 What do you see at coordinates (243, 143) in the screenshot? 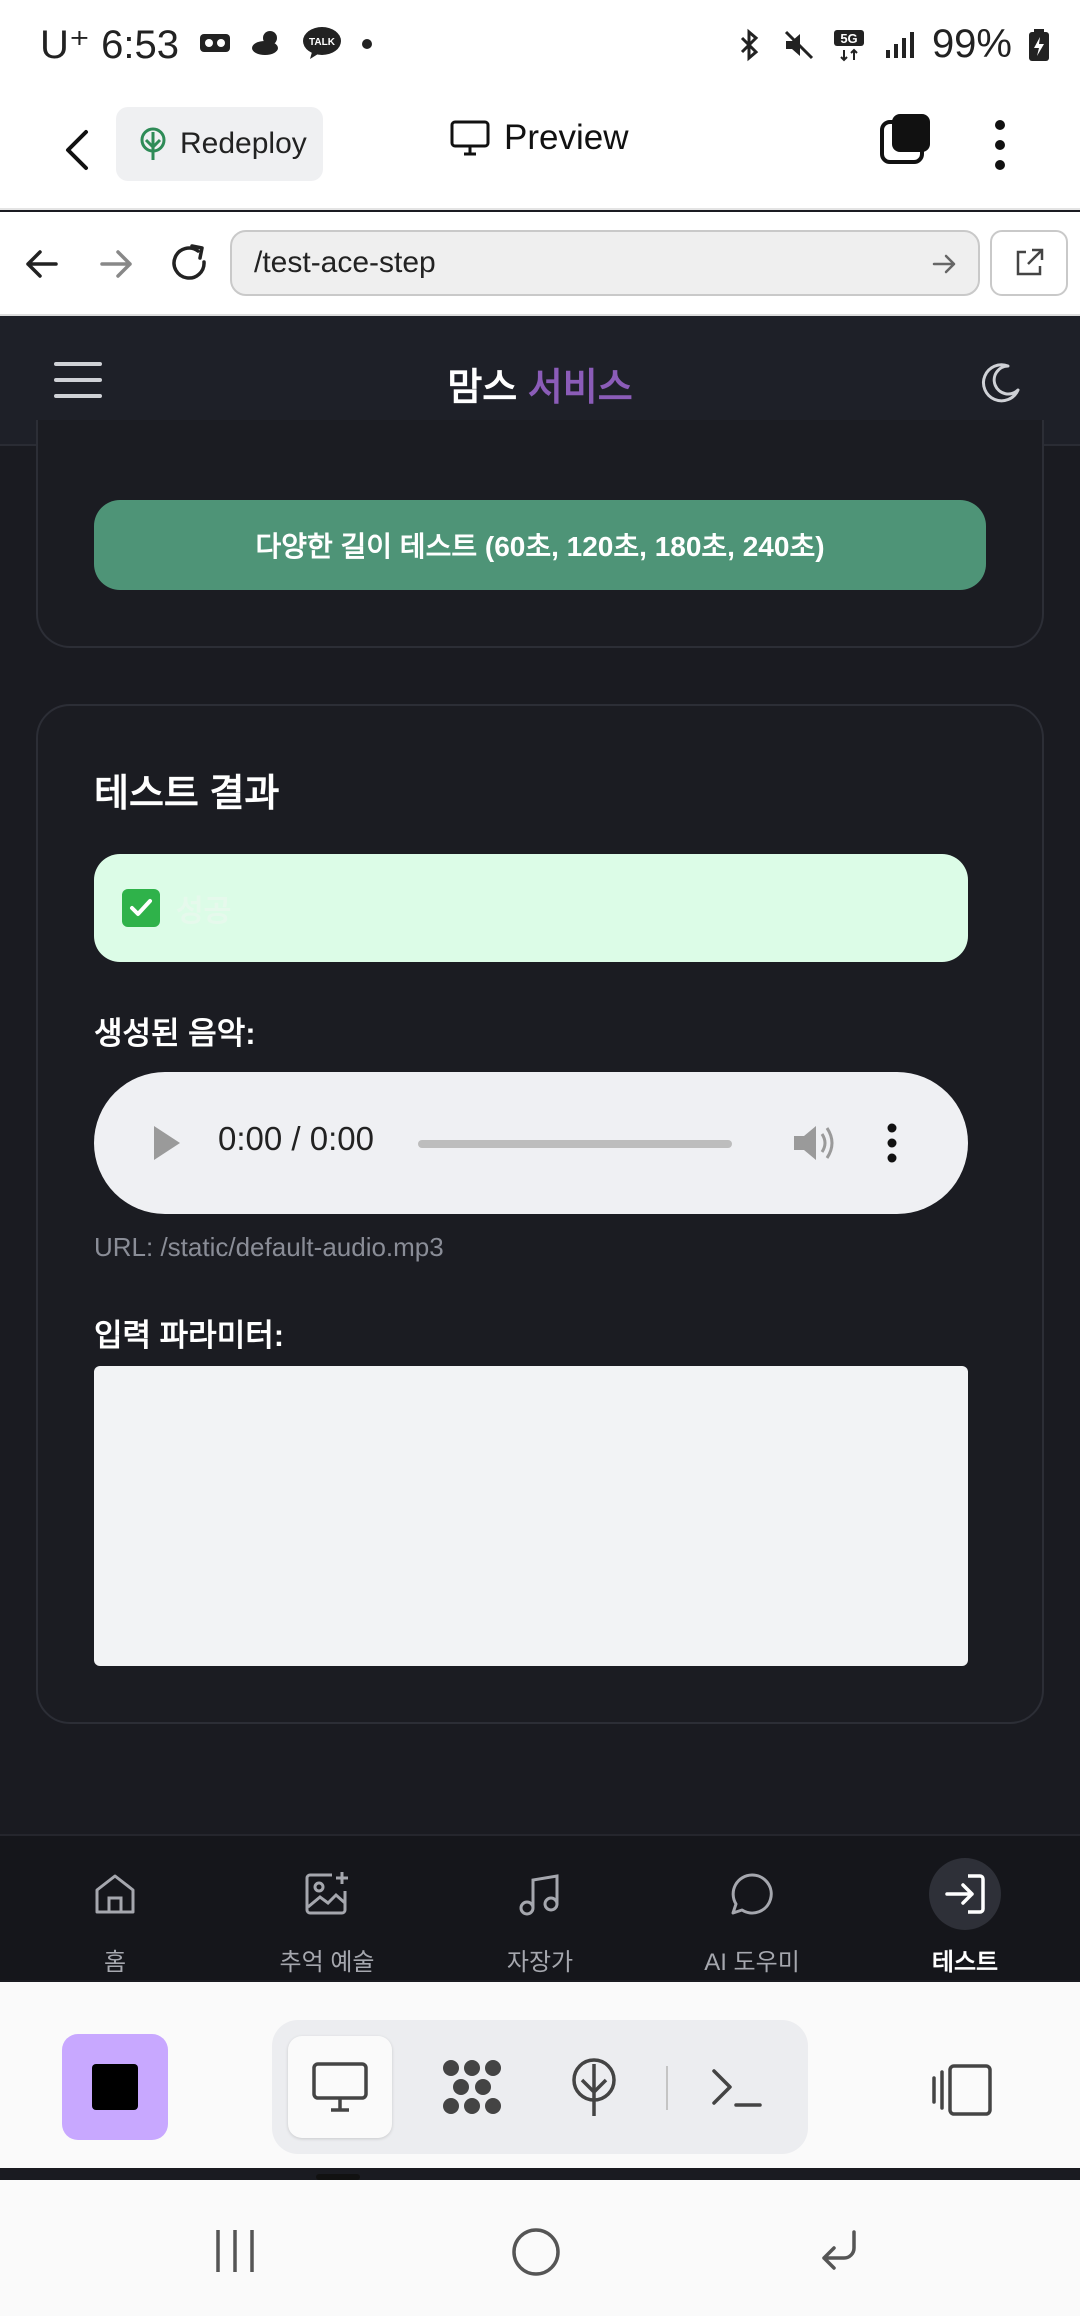
I see `redeploy-label: Redeploy` at bounding box center [243, 143].